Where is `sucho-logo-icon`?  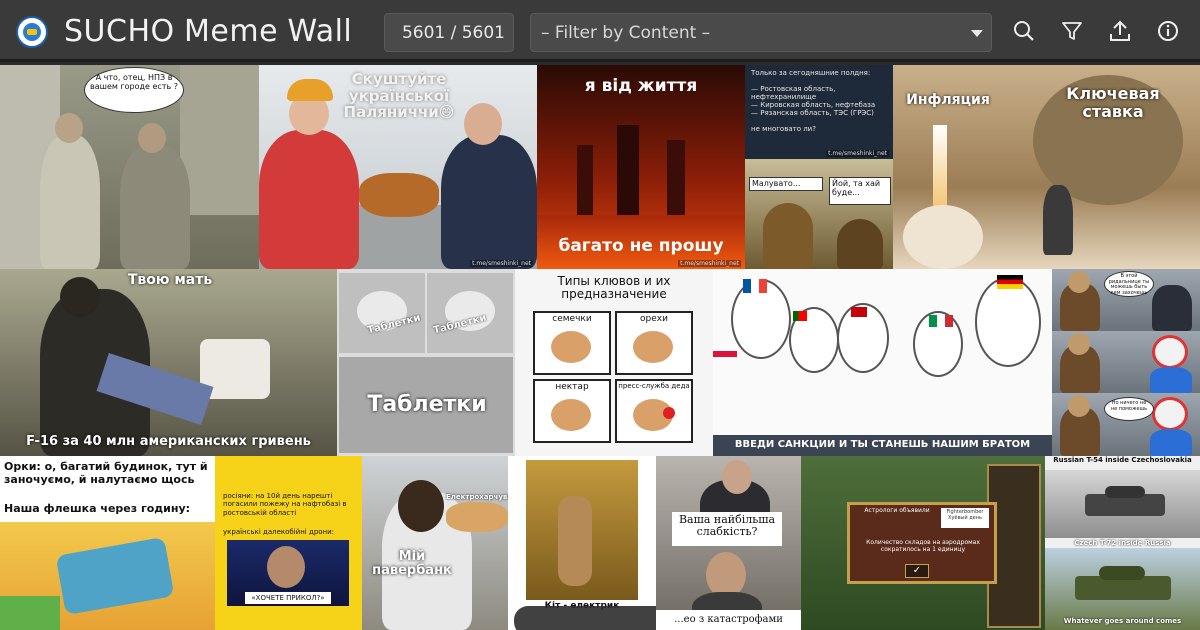 sucho-logo-icon is located at coordinates (32, 32).